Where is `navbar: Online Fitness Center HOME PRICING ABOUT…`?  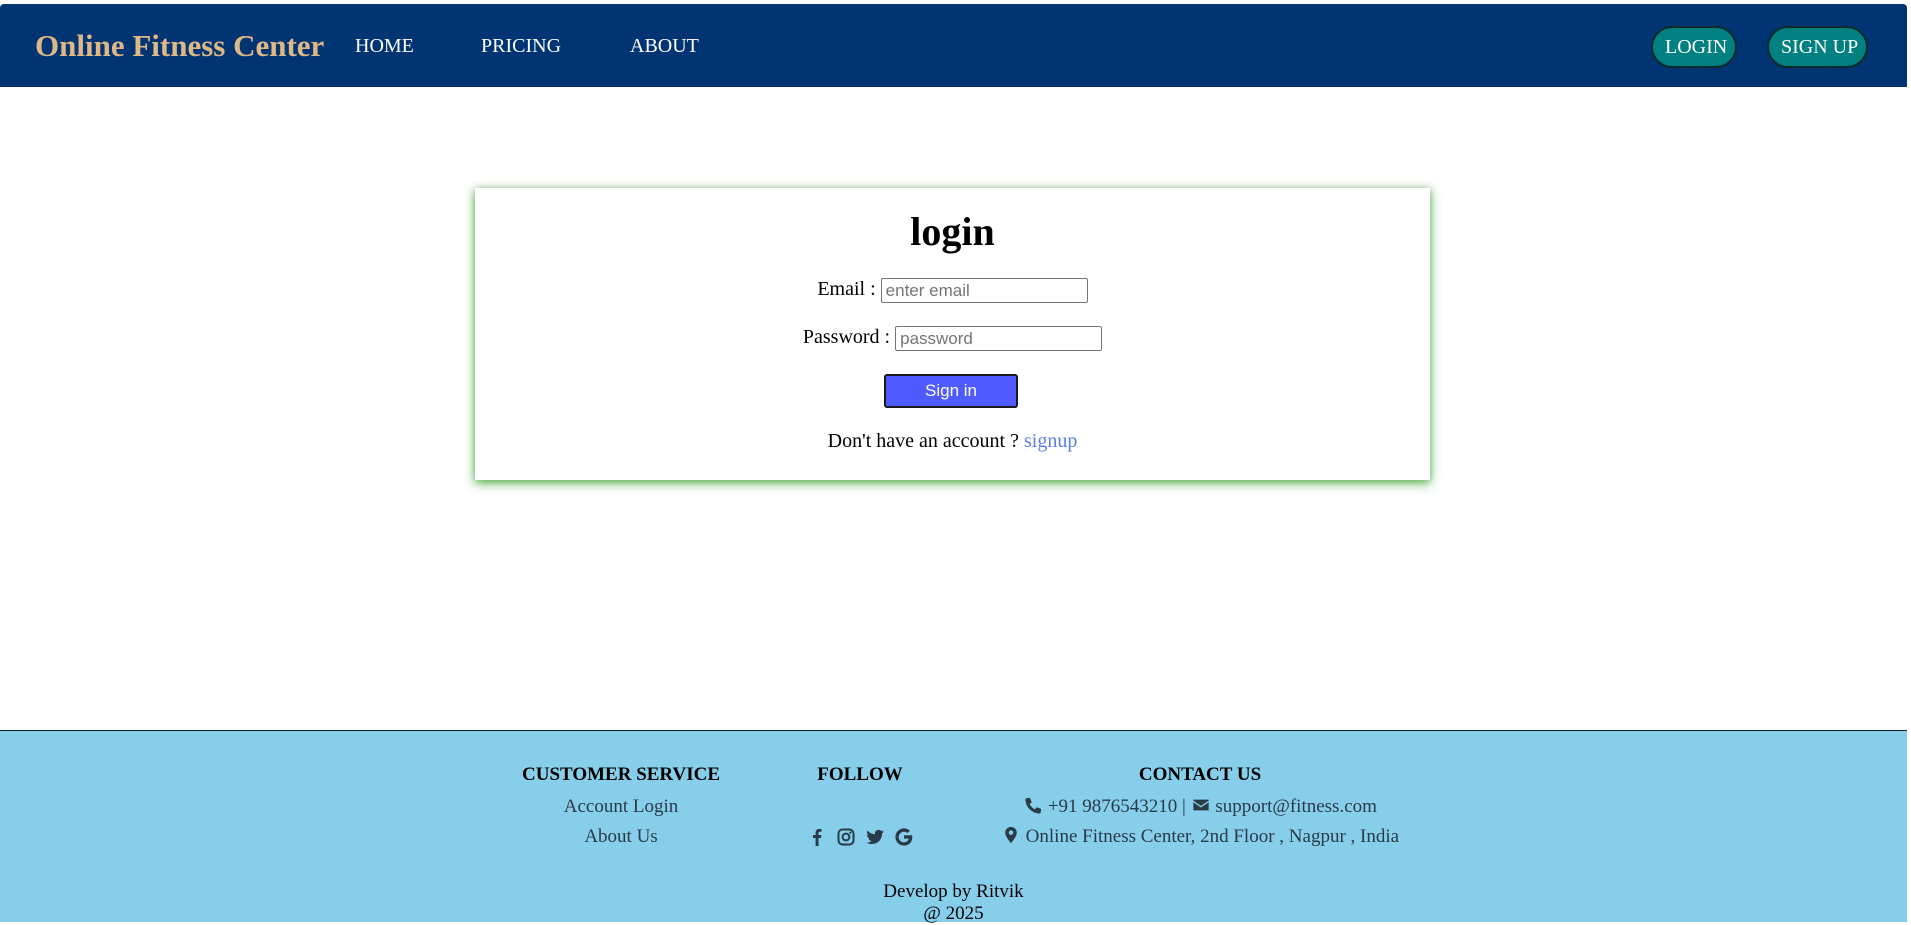
navbar: Online Fitness Center HOME PRICING ABOUT… is located at coordinates (953, 45).